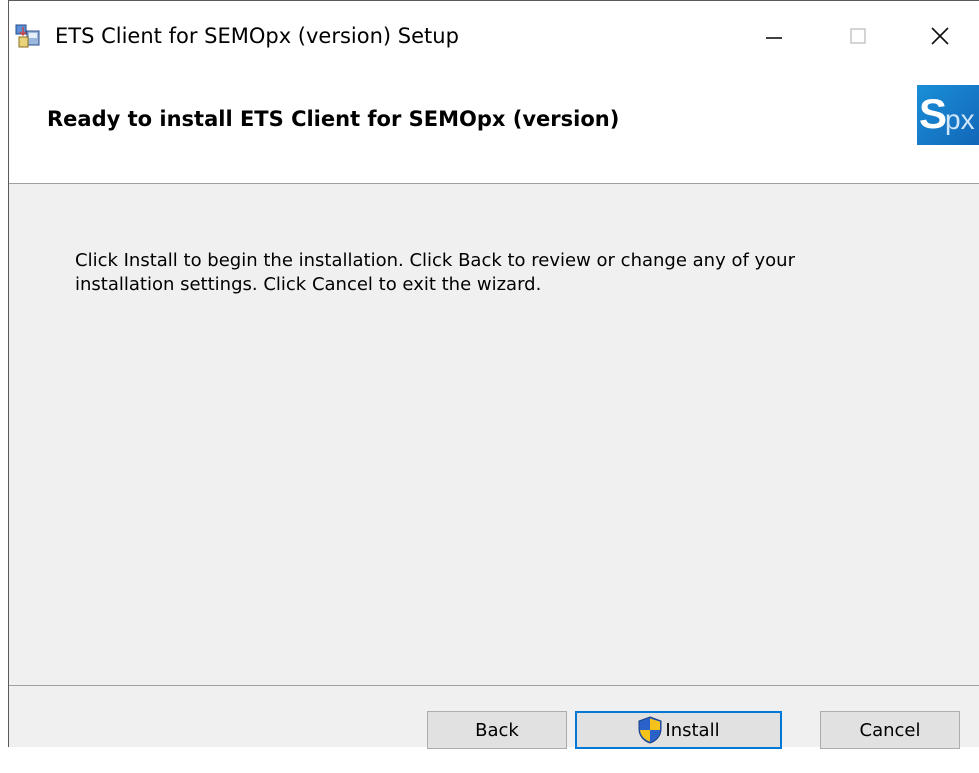  I want to click on cancel-button-label: Cancel, so click(890, 730).